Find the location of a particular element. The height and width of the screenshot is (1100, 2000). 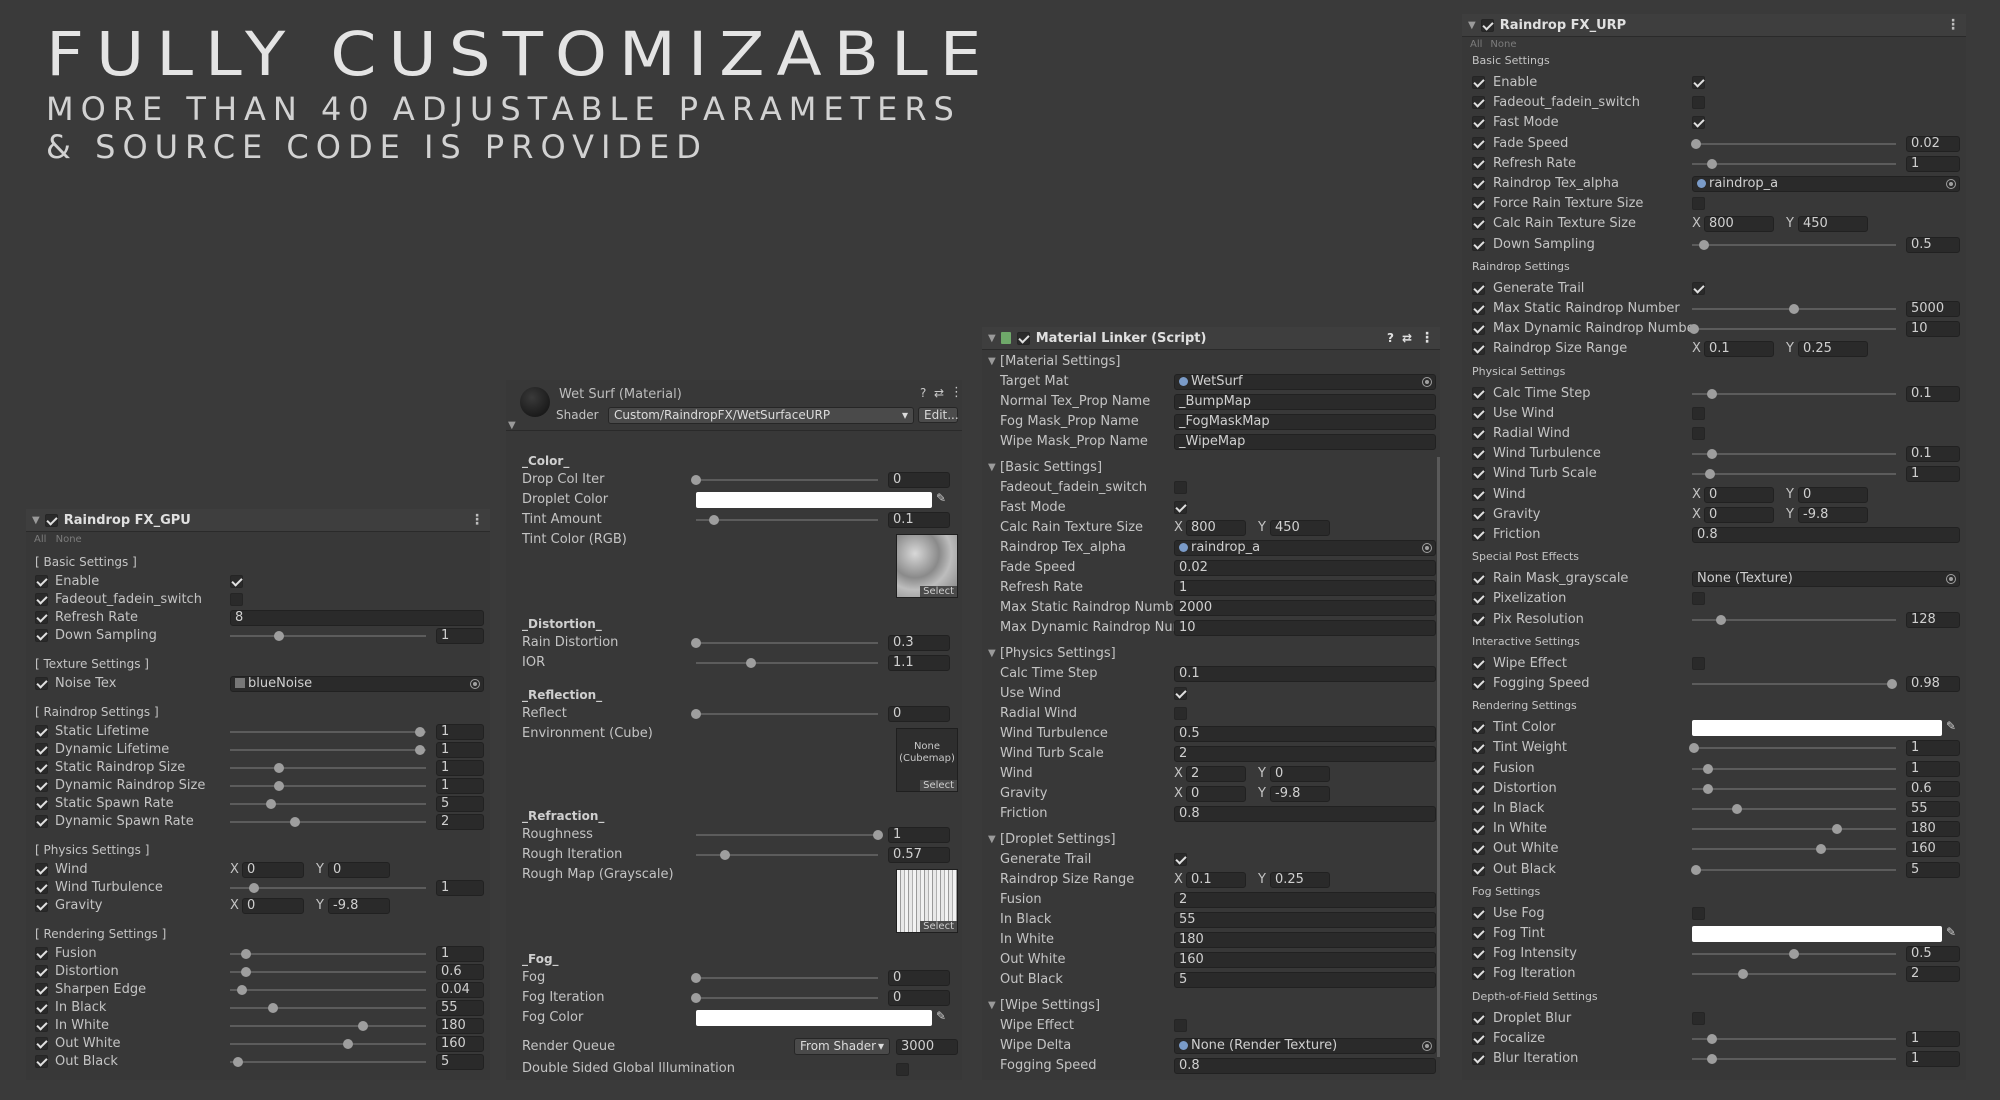

out-black-slider-track is located at coordinates (328, 1062).